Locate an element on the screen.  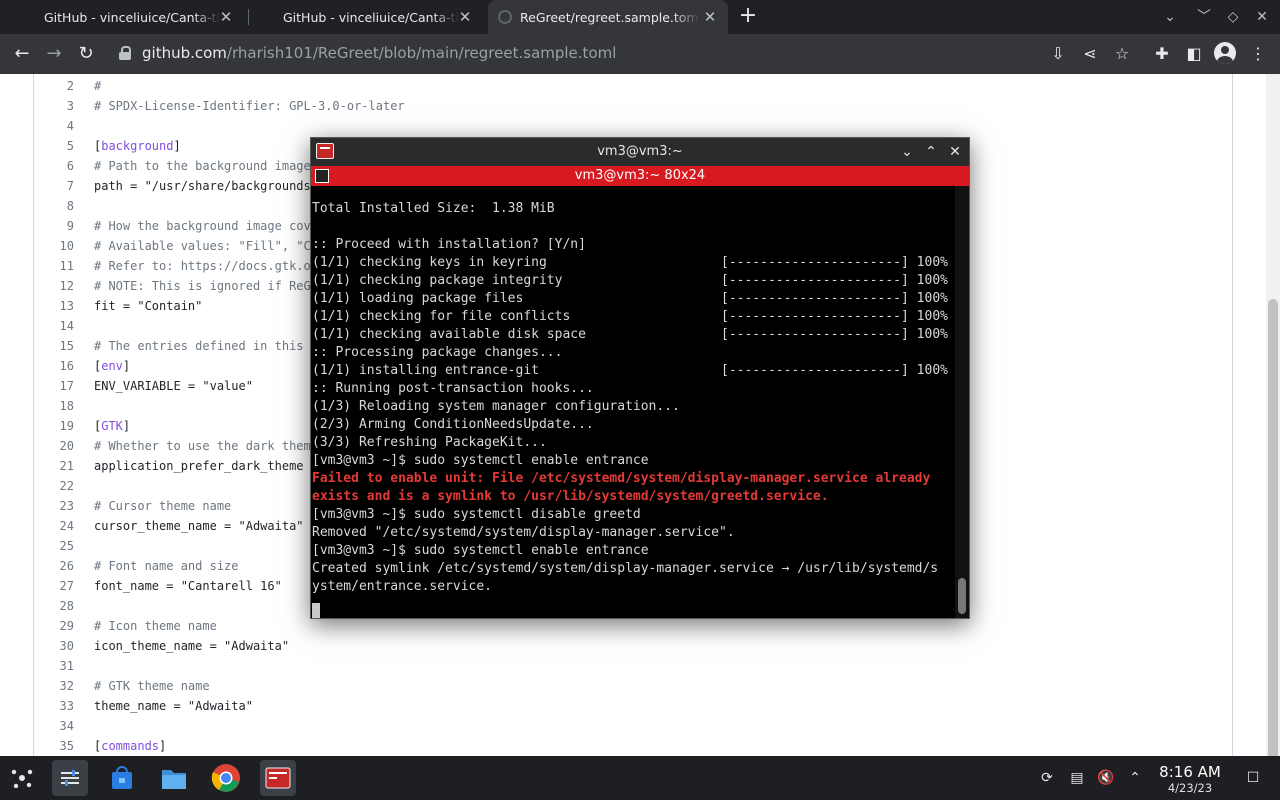
code-line: 31 is located at coordinates (534, 666).